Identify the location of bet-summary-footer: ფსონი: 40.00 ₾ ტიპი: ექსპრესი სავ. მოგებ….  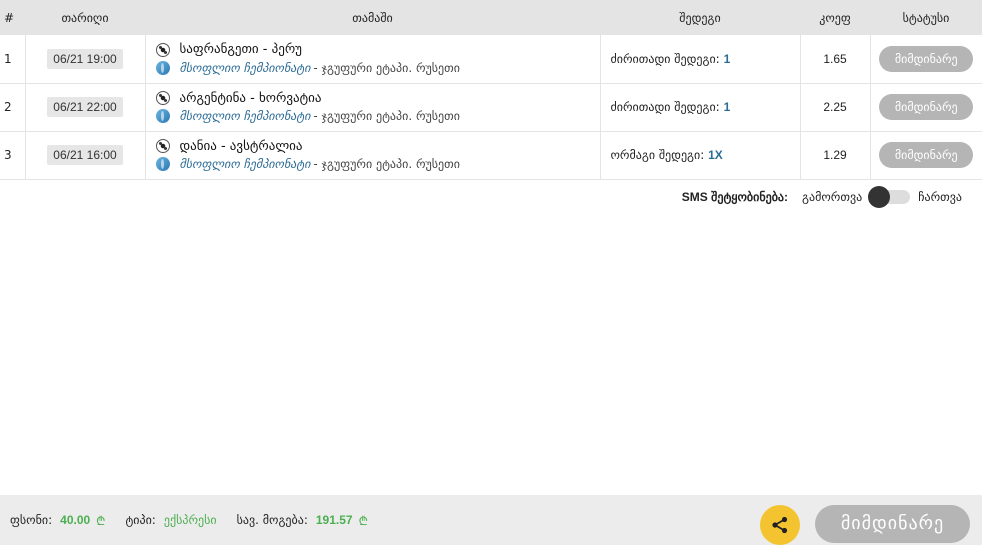
(491, 520).